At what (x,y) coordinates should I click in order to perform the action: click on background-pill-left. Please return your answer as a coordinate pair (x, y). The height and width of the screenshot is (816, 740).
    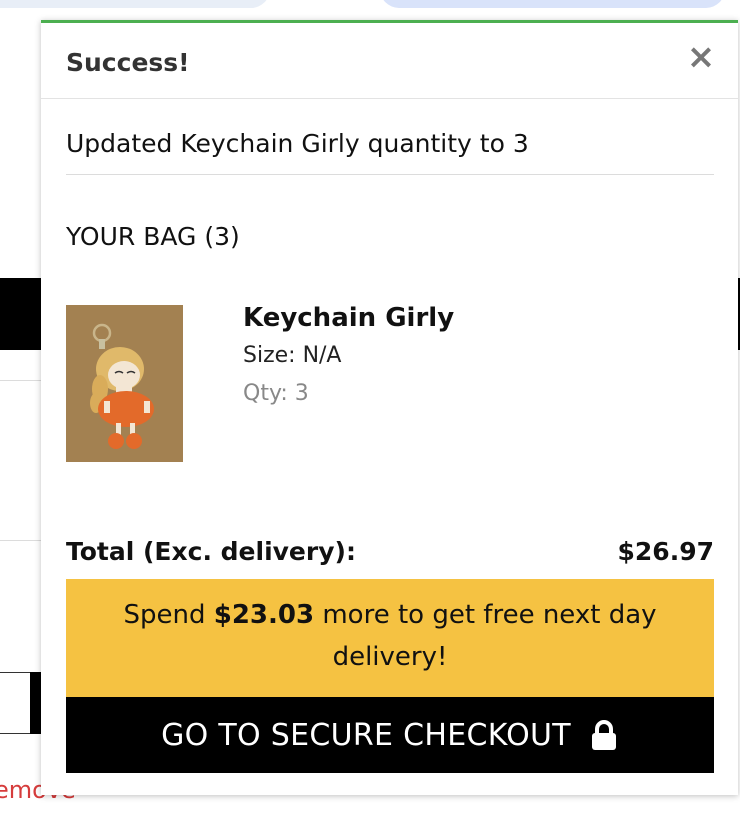
    Looking at the image, I should click on (135, 4).